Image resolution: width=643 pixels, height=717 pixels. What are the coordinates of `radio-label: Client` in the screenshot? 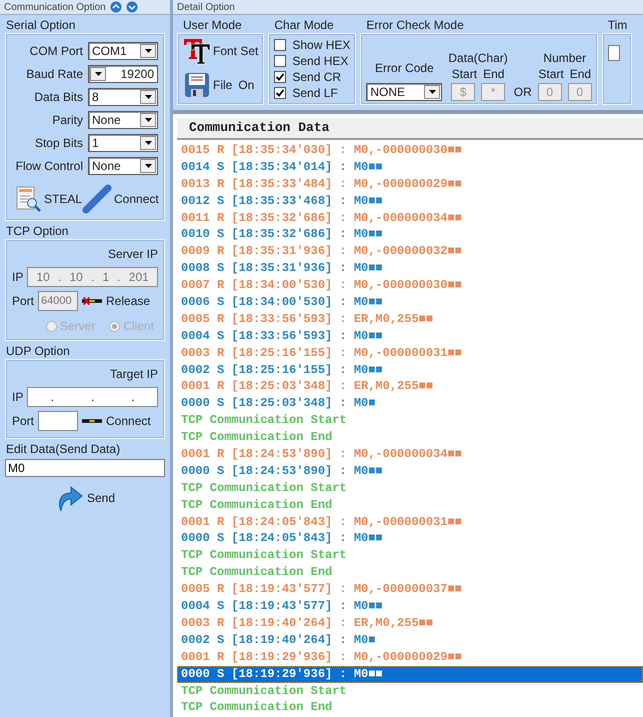 It's located at (138, 326).